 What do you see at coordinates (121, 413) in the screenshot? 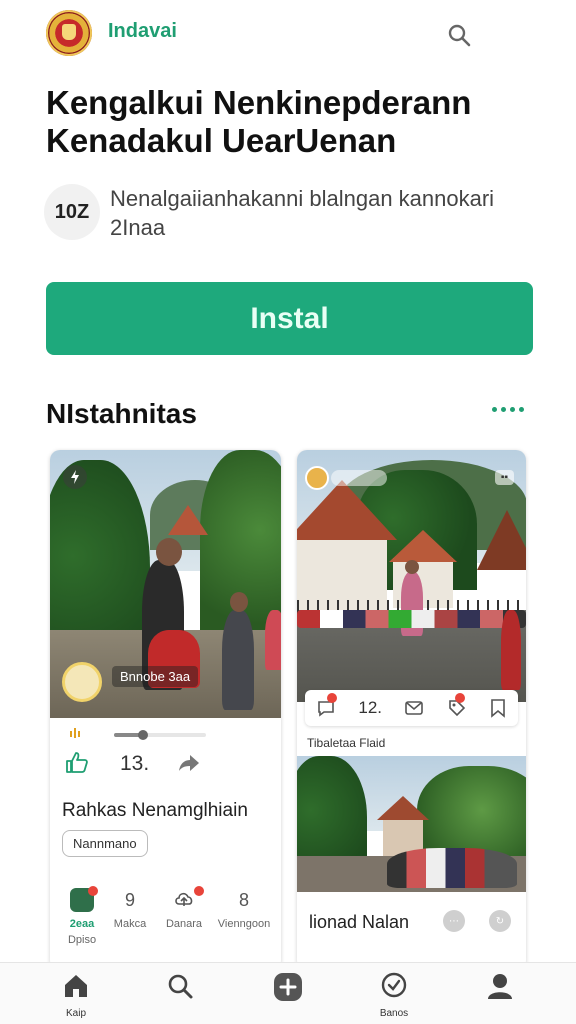
I see `section-title: NIstahnitas` at bounding box center [121, 413].